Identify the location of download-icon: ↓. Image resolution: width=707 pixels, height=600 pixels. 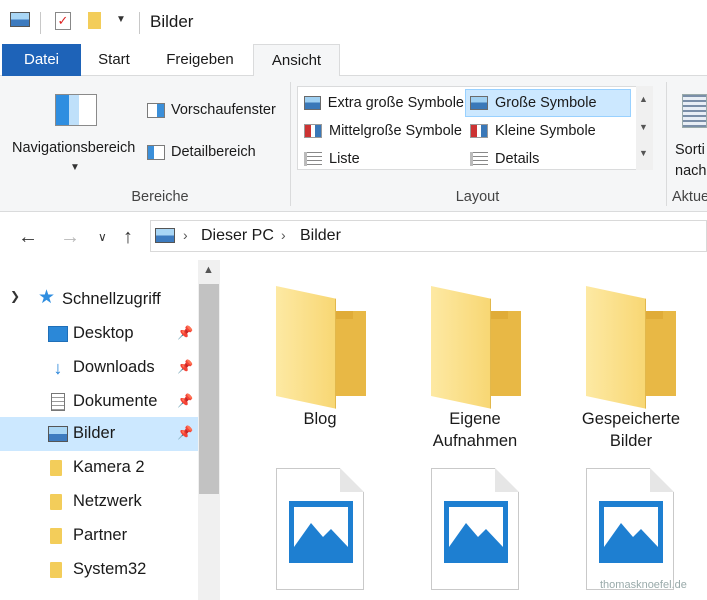
(58, 368).